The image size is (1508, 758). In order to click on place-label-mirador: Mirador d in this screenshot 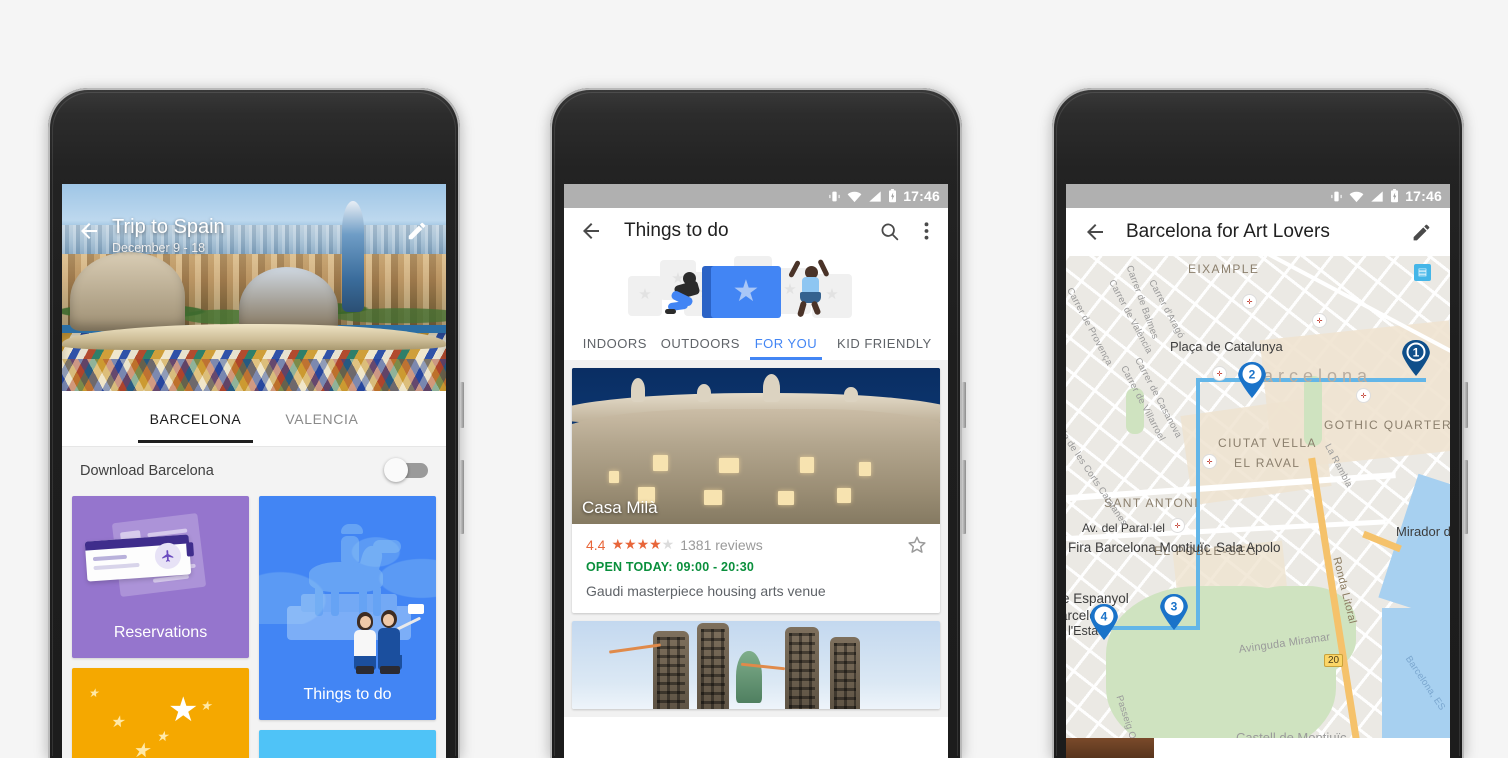, I will do `click(1423, 531)`.